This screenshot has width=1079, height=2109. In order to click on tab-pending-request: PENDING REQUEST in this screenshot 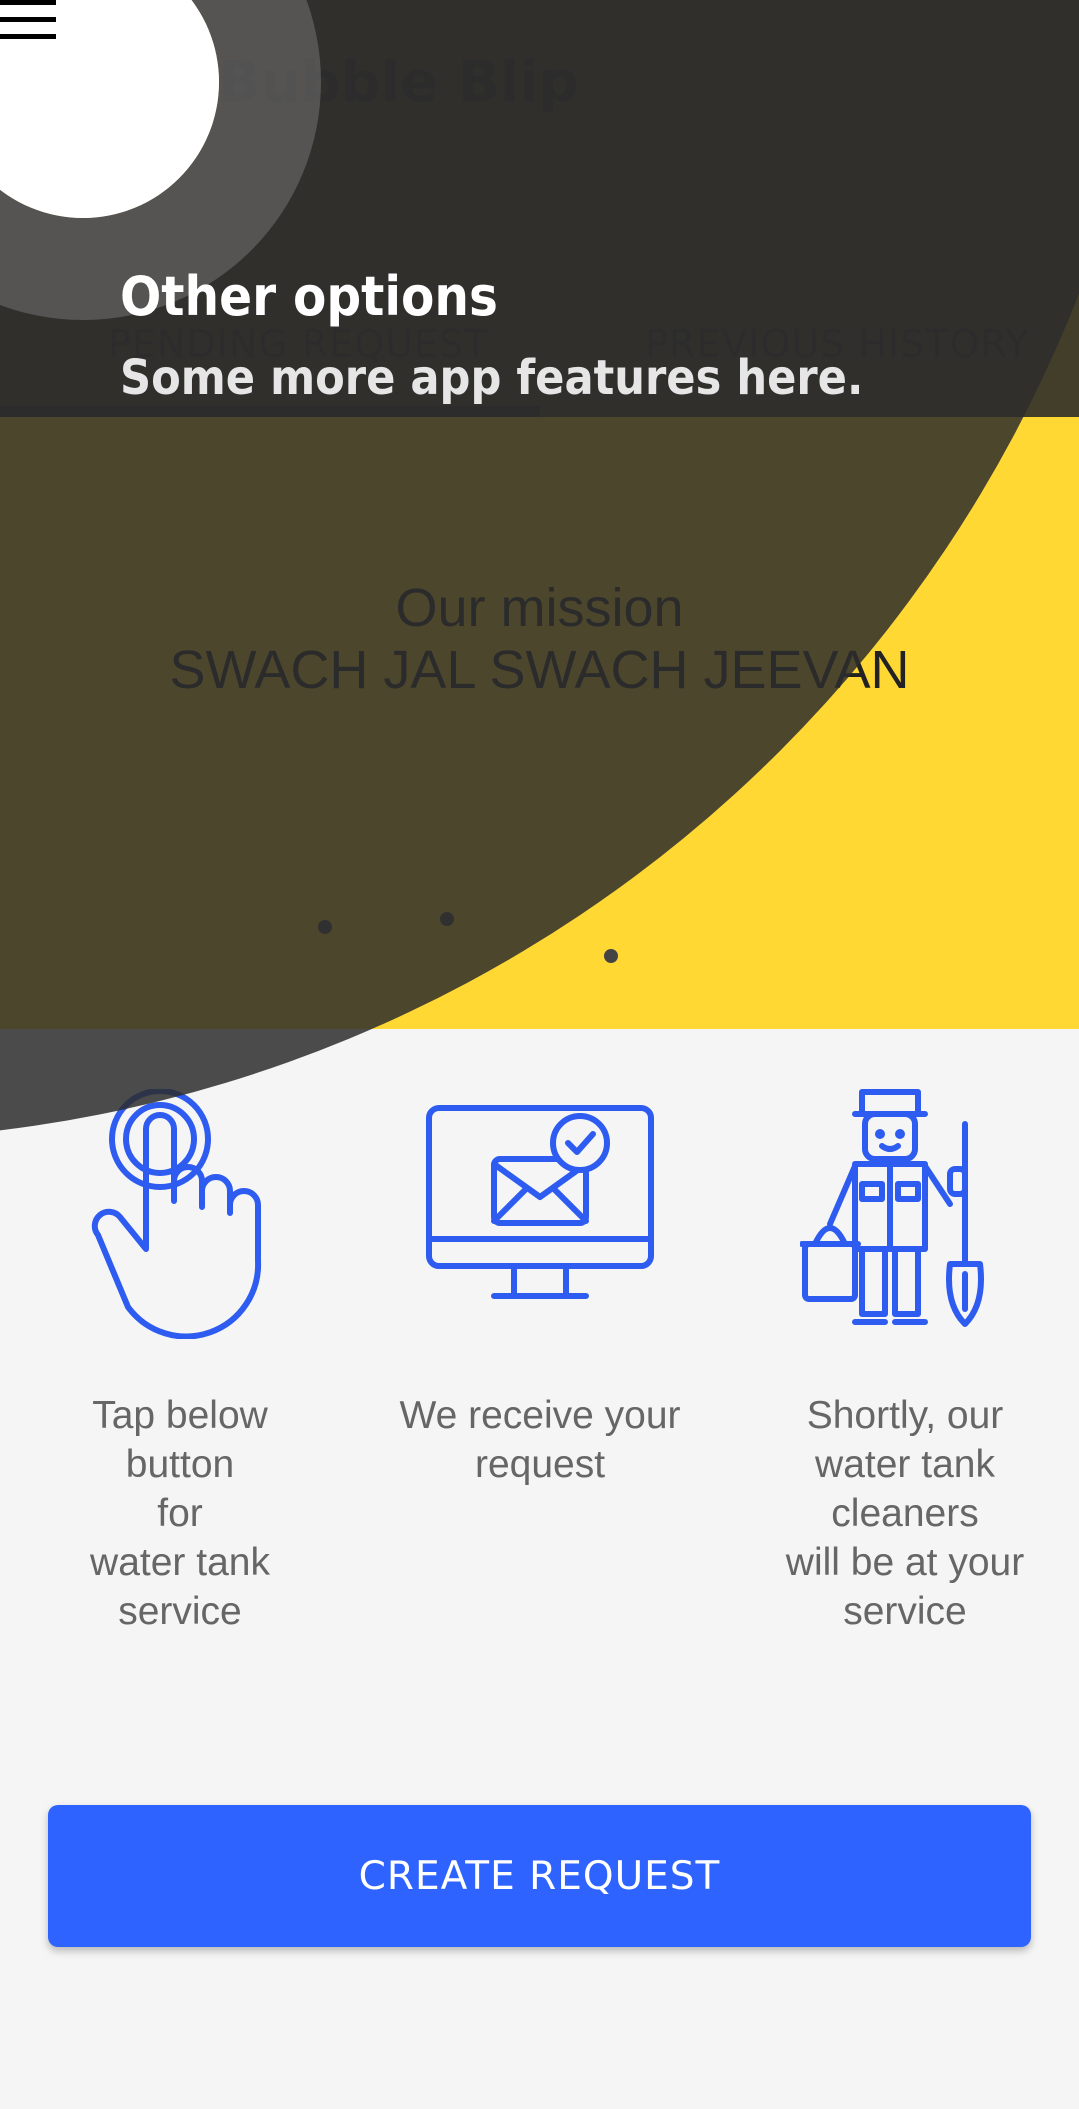, I will do `click(298, 344)`.